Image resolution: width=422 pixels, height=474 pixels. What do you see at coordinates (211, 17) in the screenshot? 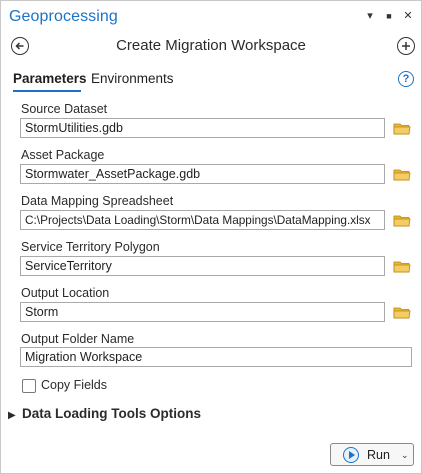
I see `pane-titlebar: Geoprocessing ▾ ■ ✕` at bounding box center [211, 17].